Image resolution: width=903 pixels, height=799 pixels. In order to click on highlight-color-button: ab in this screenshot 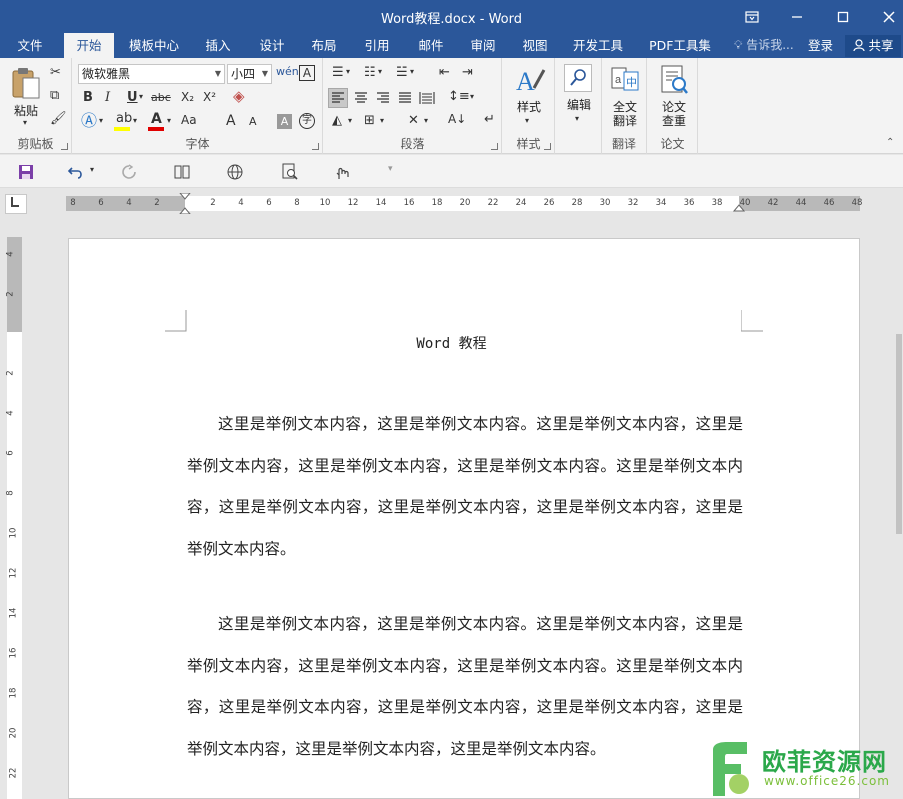, I will do `click(123, 121)`.